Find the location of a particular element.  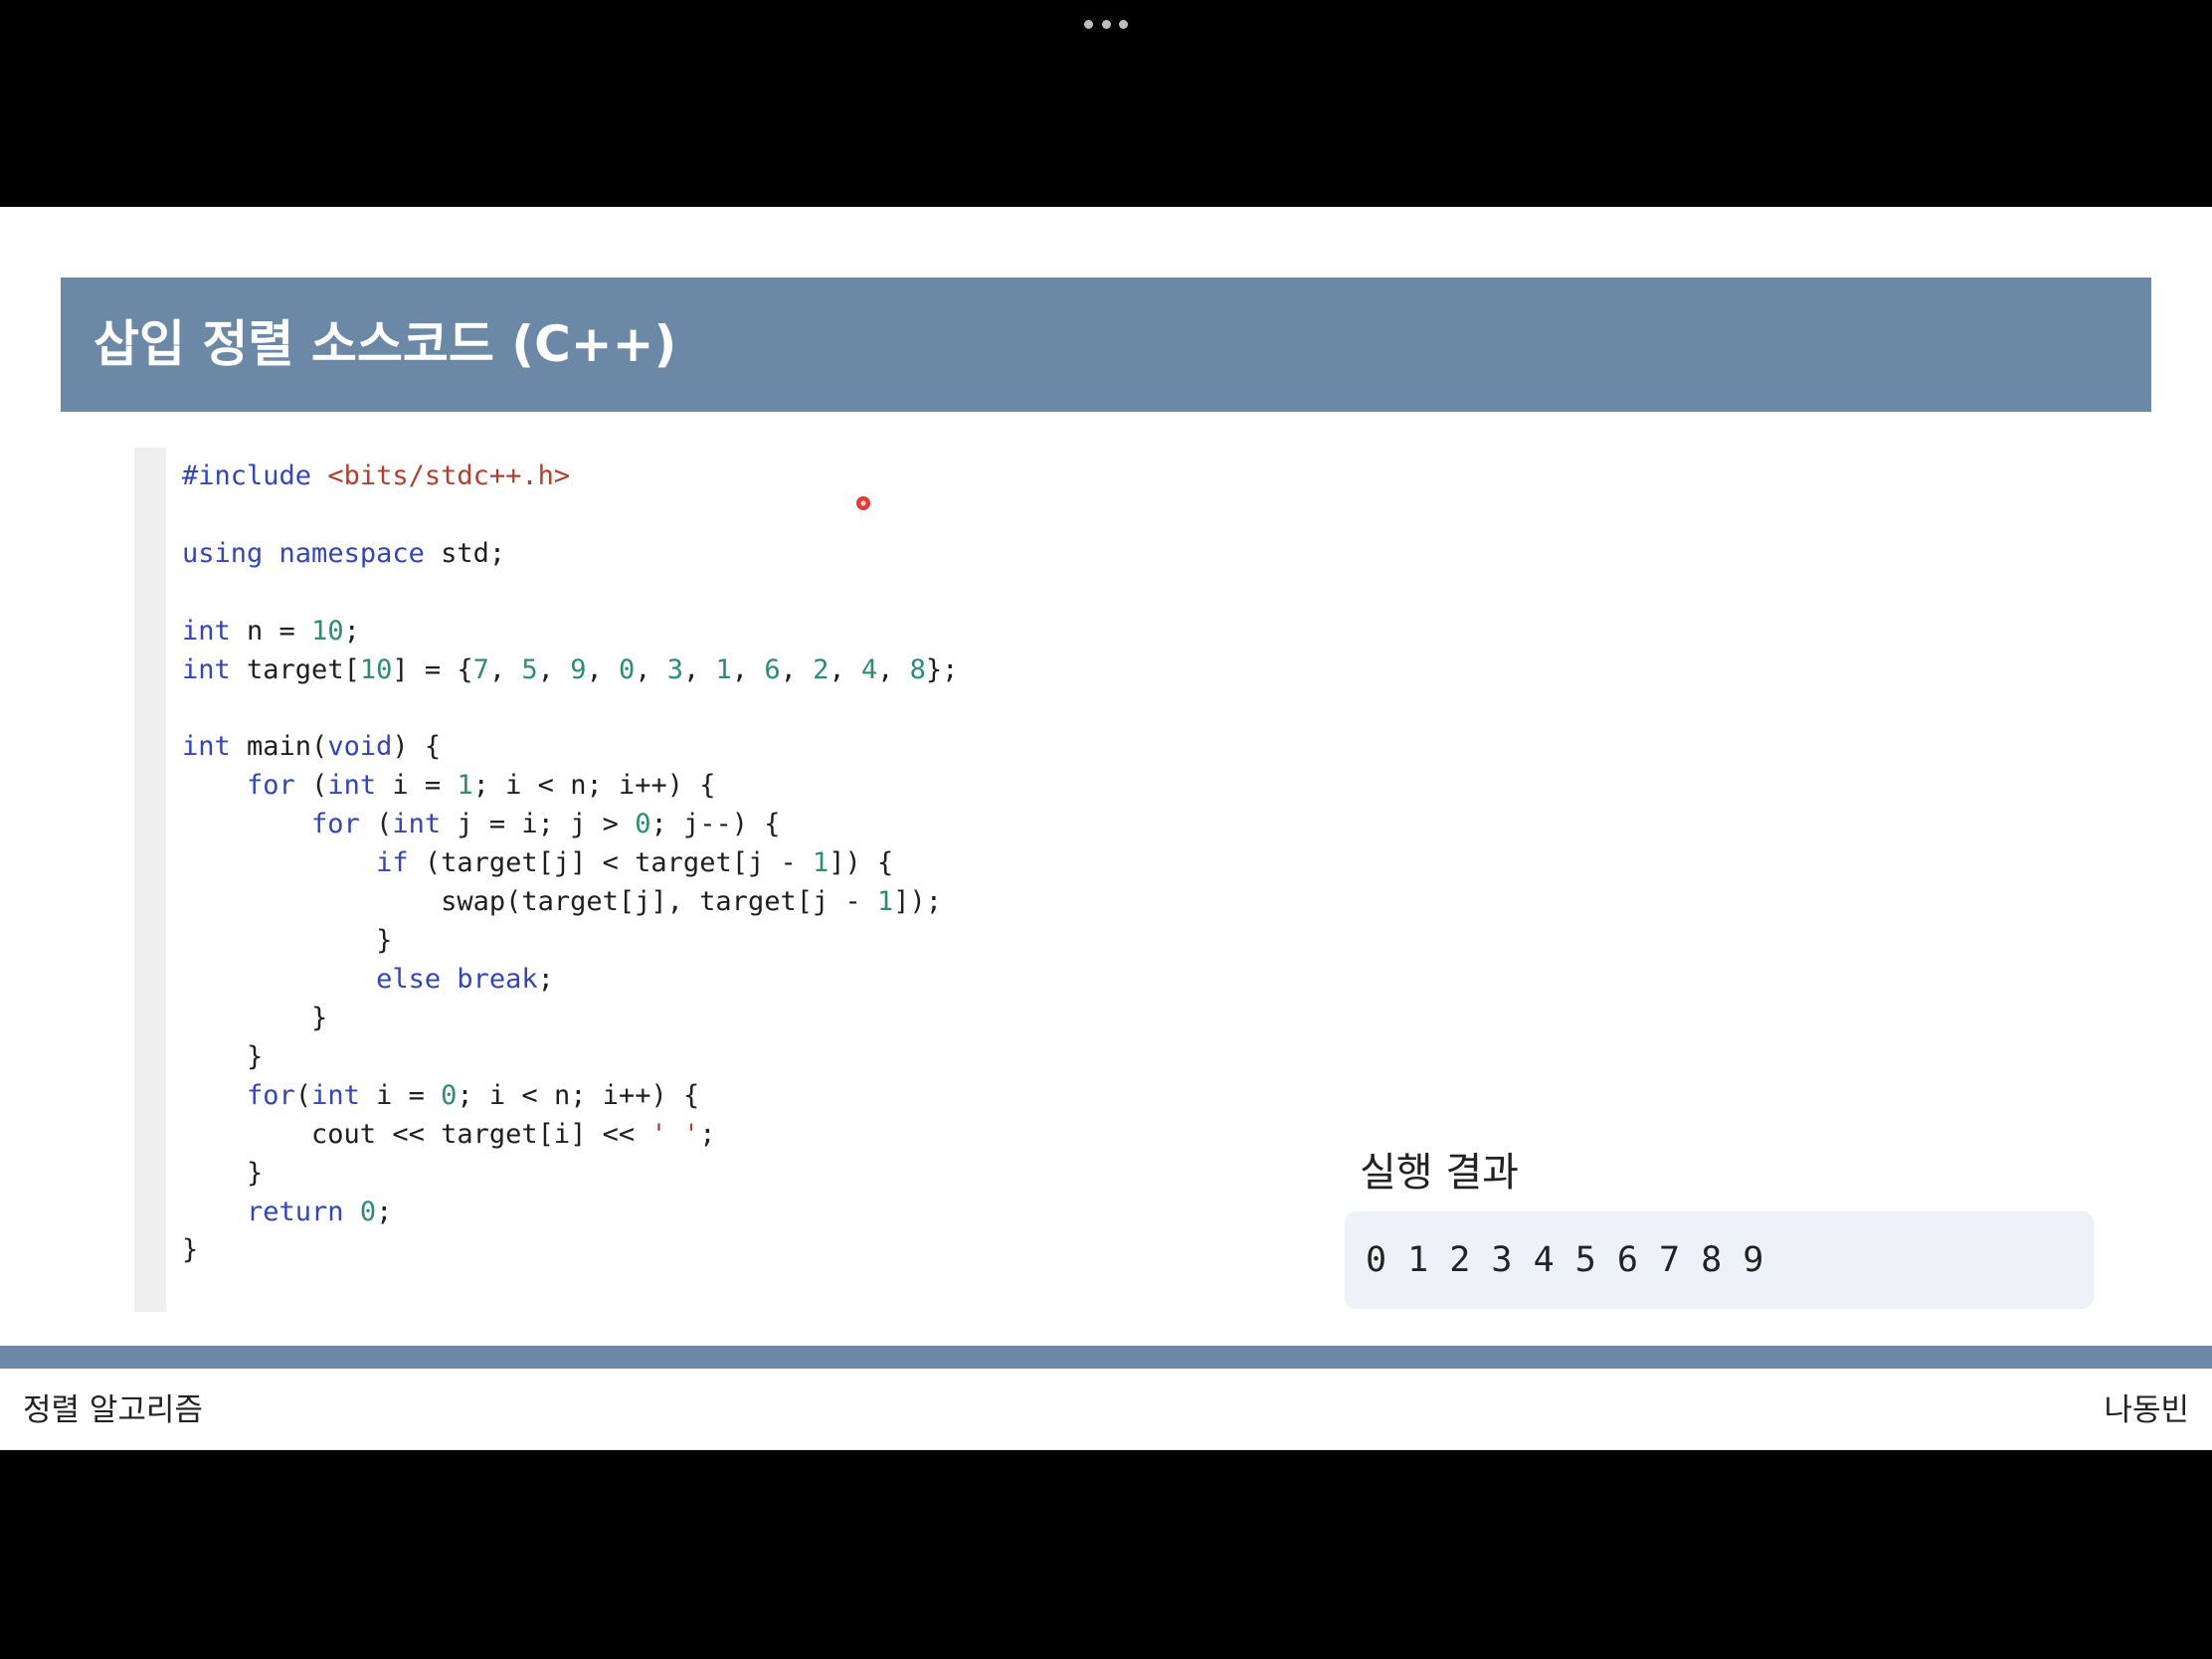

code-line: return 0; is located at coordinates (729, 1213).